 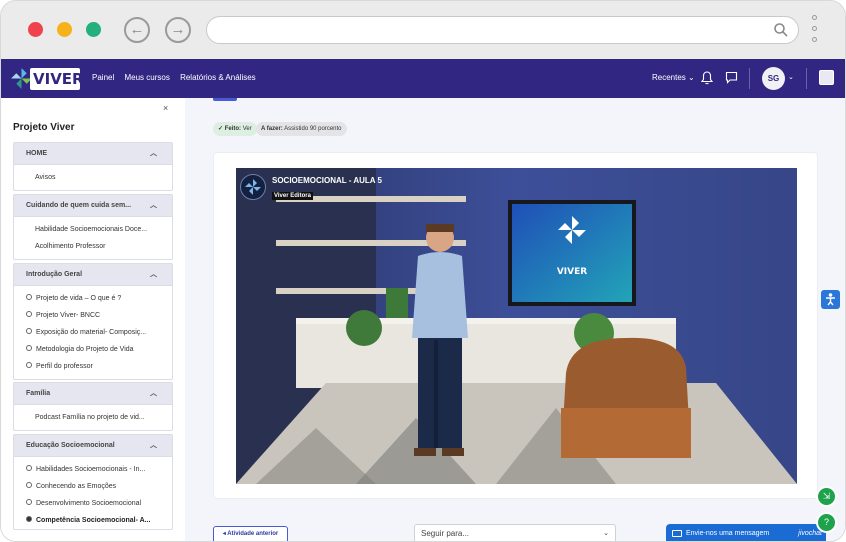 I want to click on logo-wordmark: VIVER, so click(x=57, y=79).